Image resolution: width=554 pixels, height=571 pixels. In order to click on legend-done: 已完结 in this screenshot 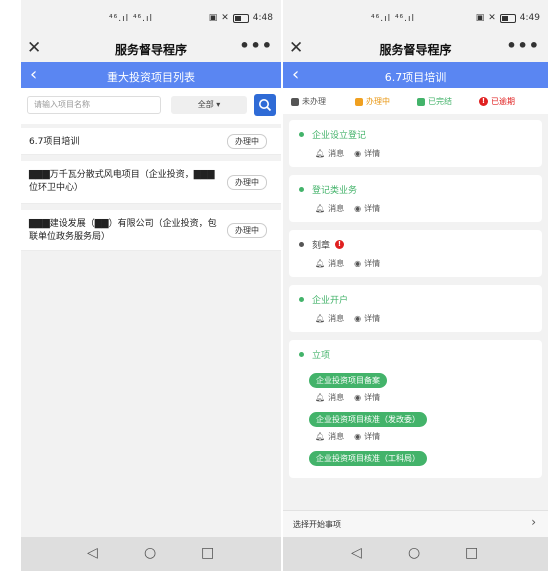, I will do `click(434, 101)`.